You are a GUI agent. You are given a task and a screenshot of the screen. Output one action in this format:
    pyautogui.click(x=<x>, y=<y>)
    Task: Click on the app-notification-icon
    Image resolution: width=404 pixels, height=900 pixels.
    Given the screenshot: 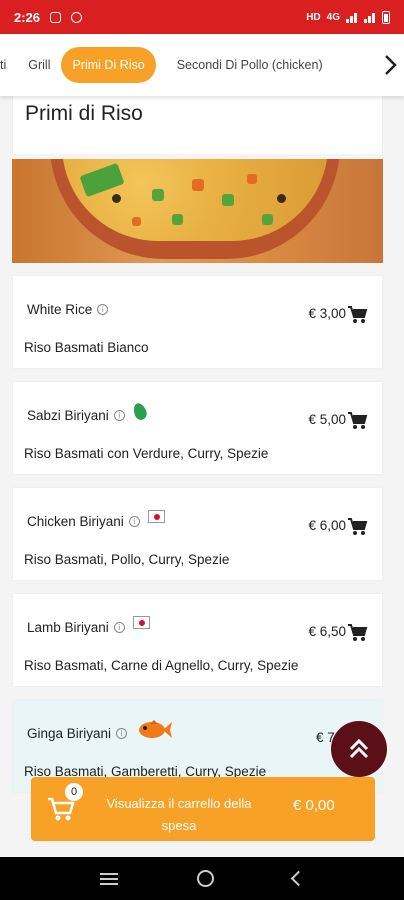 What is the action you would take?
    pyautogui.click(x=77, y=17)
    